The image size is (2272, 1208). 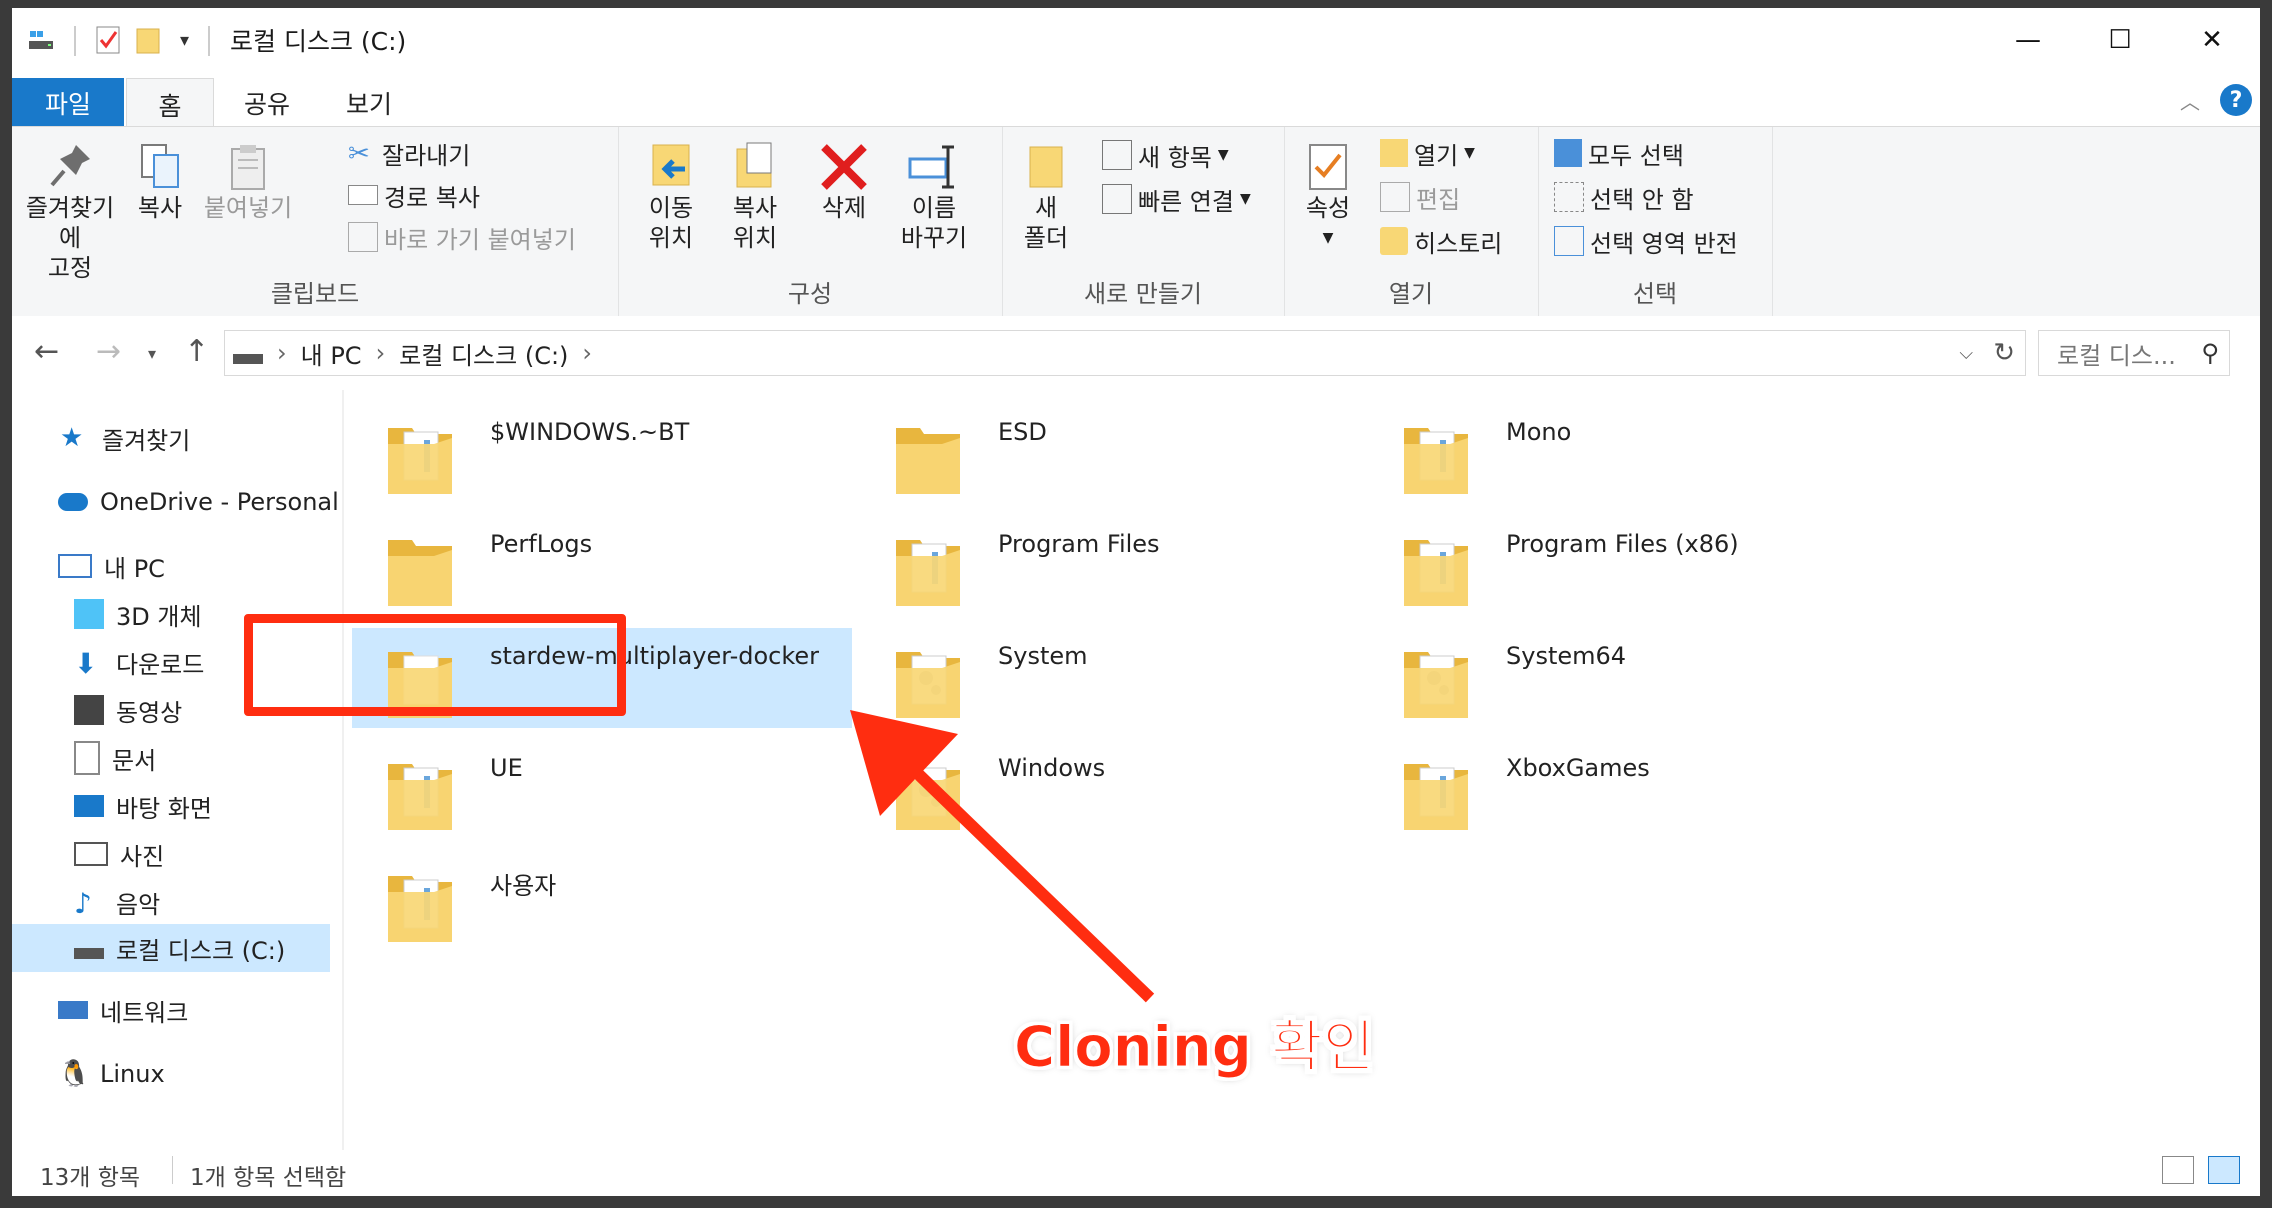 I want to click on large-icons-view-icon, so click(x=2224, y=1170).